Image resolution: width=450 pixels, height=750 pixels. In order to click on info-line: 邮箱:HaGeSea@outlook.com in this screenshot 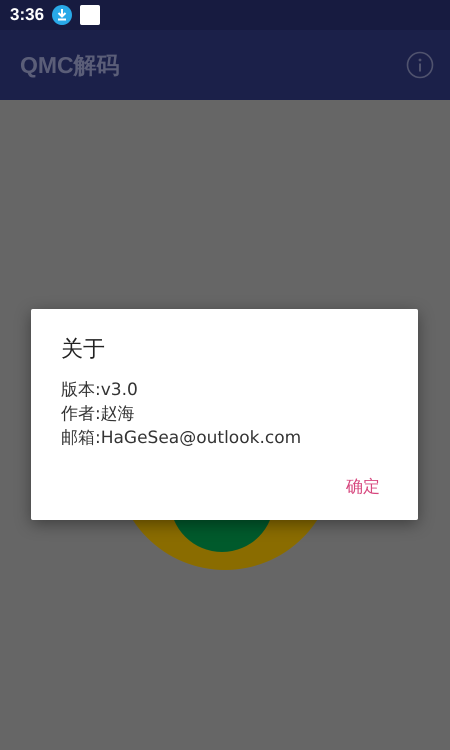, I will do `click(181, 438)`.